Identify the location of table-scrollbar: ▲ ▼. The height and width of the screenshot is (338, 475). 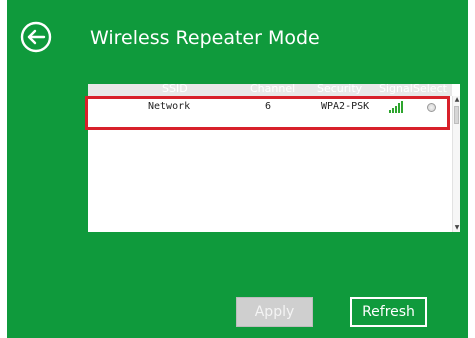
(456, 164).